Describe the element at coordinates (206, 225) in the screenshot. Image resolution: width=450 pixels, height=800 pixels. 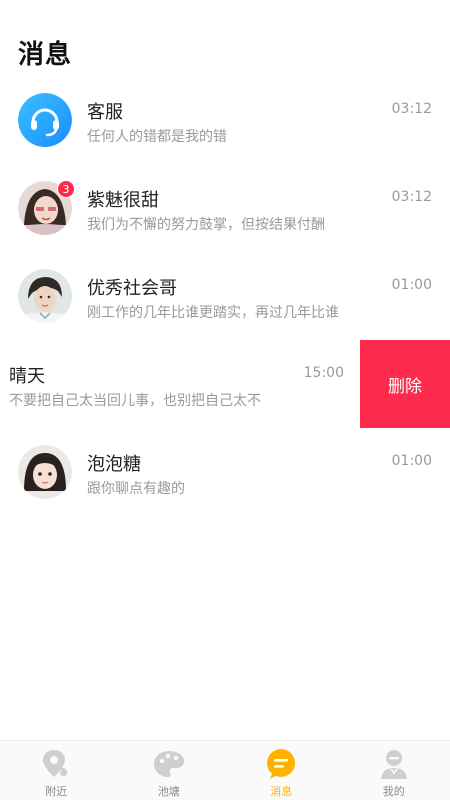
I see `conversation-preview: 我们为不懈的努力鼓掌，但按结果付酬` at that location.